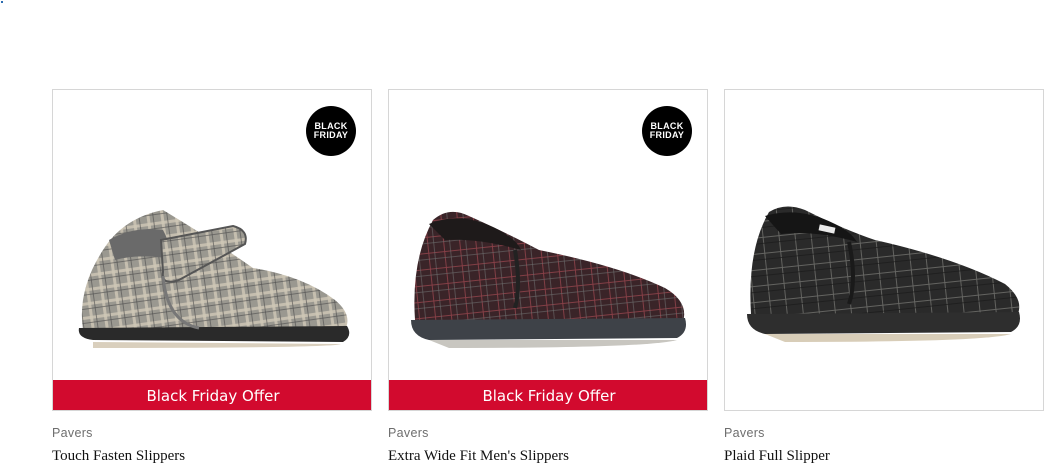  What do you see at coordinates (883, 274) in the screenshot?
I see `charcoal-plaid-slipper-image` at bounding box center [883, 274].